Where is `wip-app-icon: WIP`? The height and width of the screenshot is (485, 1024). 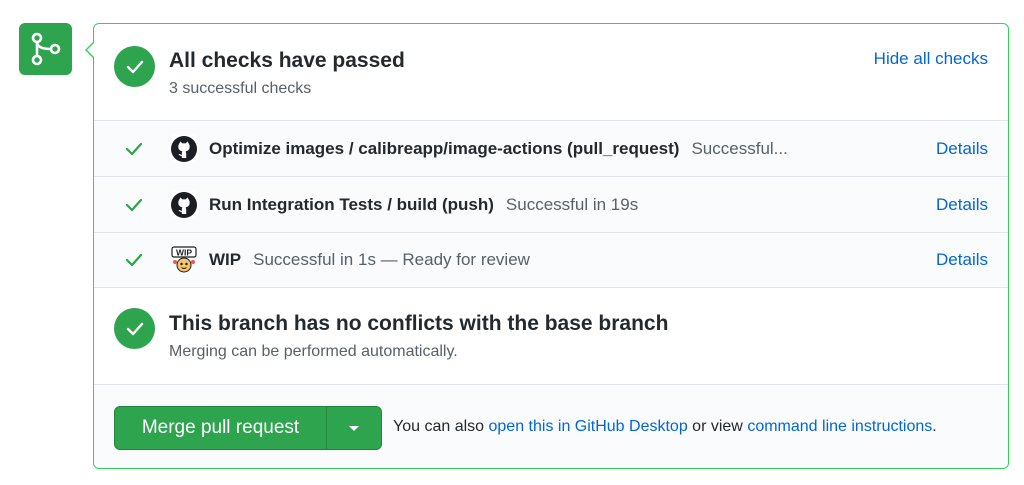 wip-app-icon: WIP is located at coordinates (184, 260).